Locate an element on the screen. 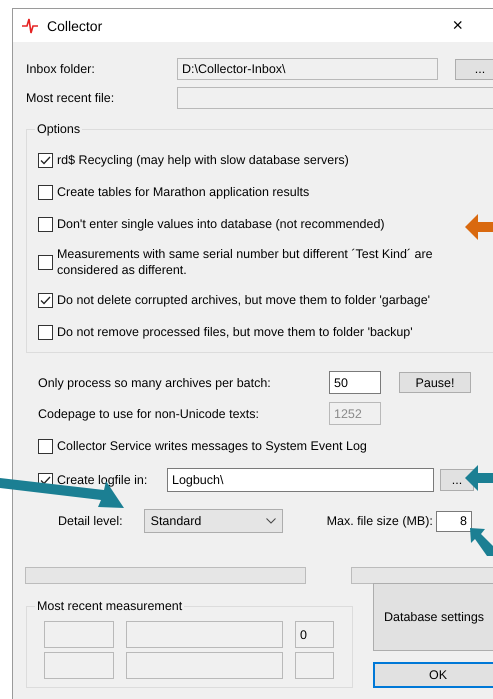 The image size is (493, 699). option-label: Measurements with same serial number but different ´Test Kind´ are considered as different. is located at coordinates (245, 262).